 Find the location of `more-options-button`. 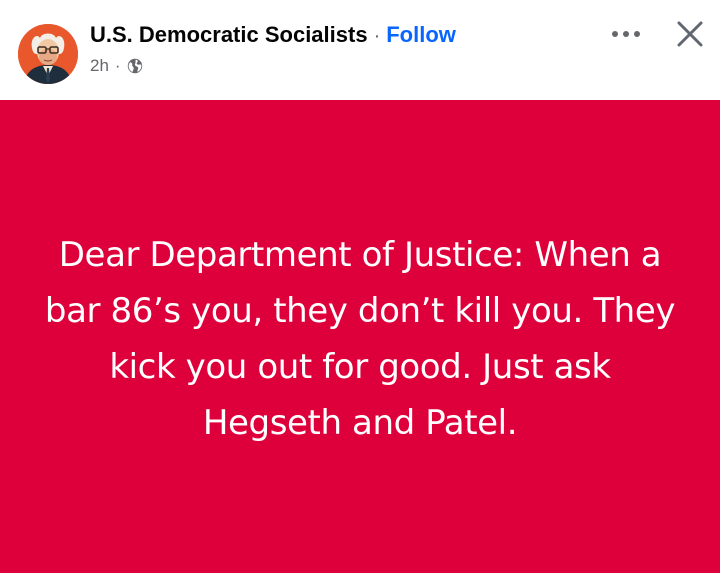

more-options-button is located at coordinates (626, 34).